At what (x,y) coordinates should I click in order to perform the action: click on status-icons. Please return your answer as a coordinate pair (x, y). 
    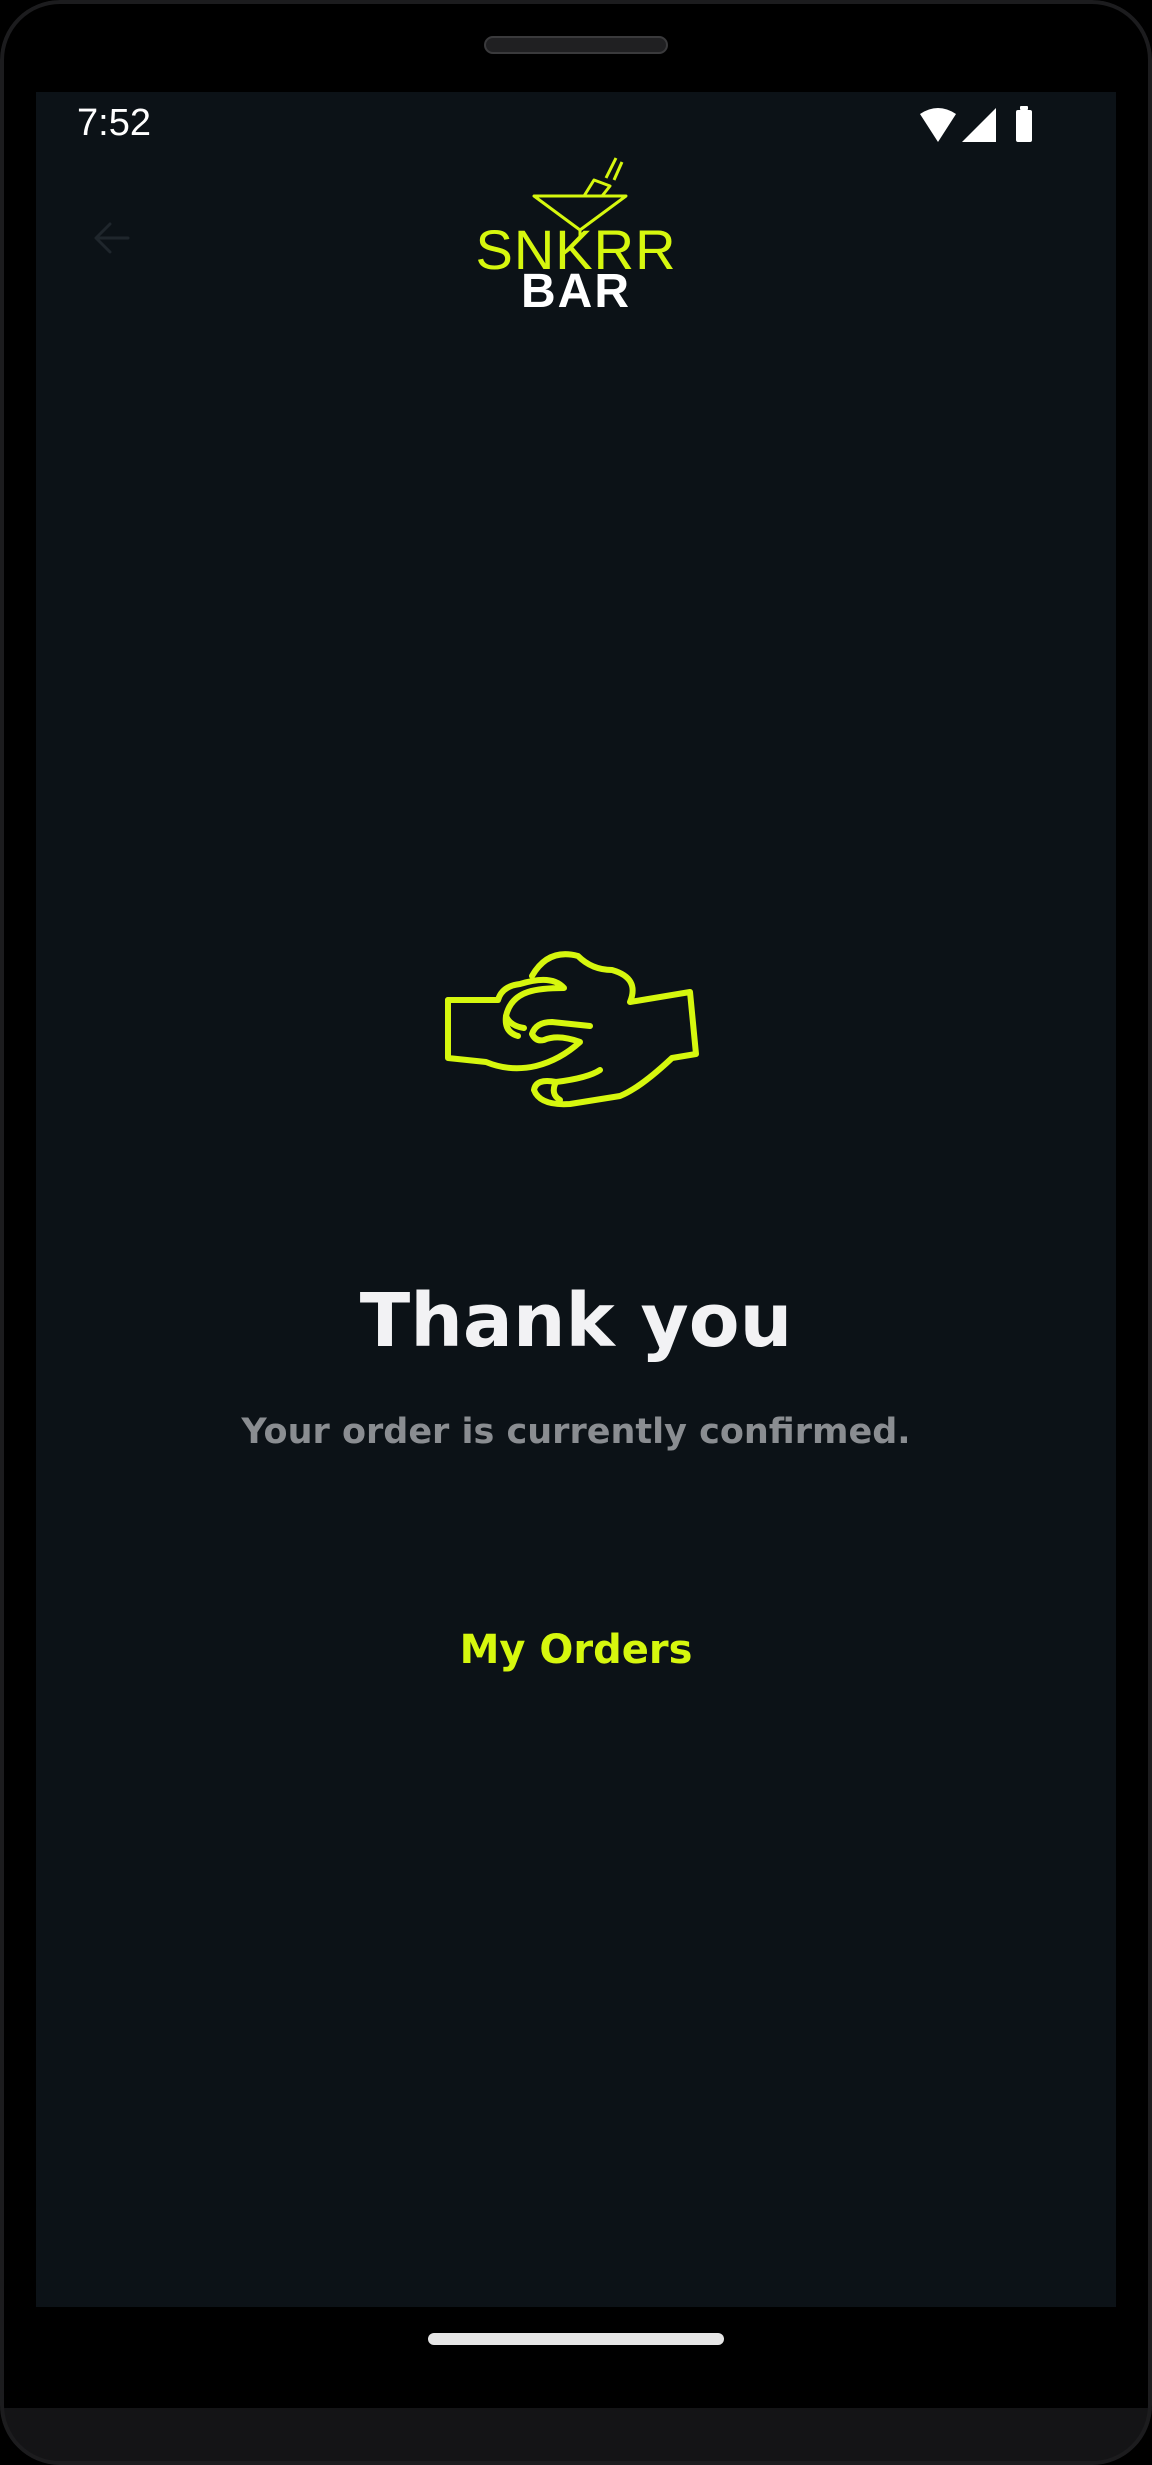
    Looking at the image, I should click on (981, 126).